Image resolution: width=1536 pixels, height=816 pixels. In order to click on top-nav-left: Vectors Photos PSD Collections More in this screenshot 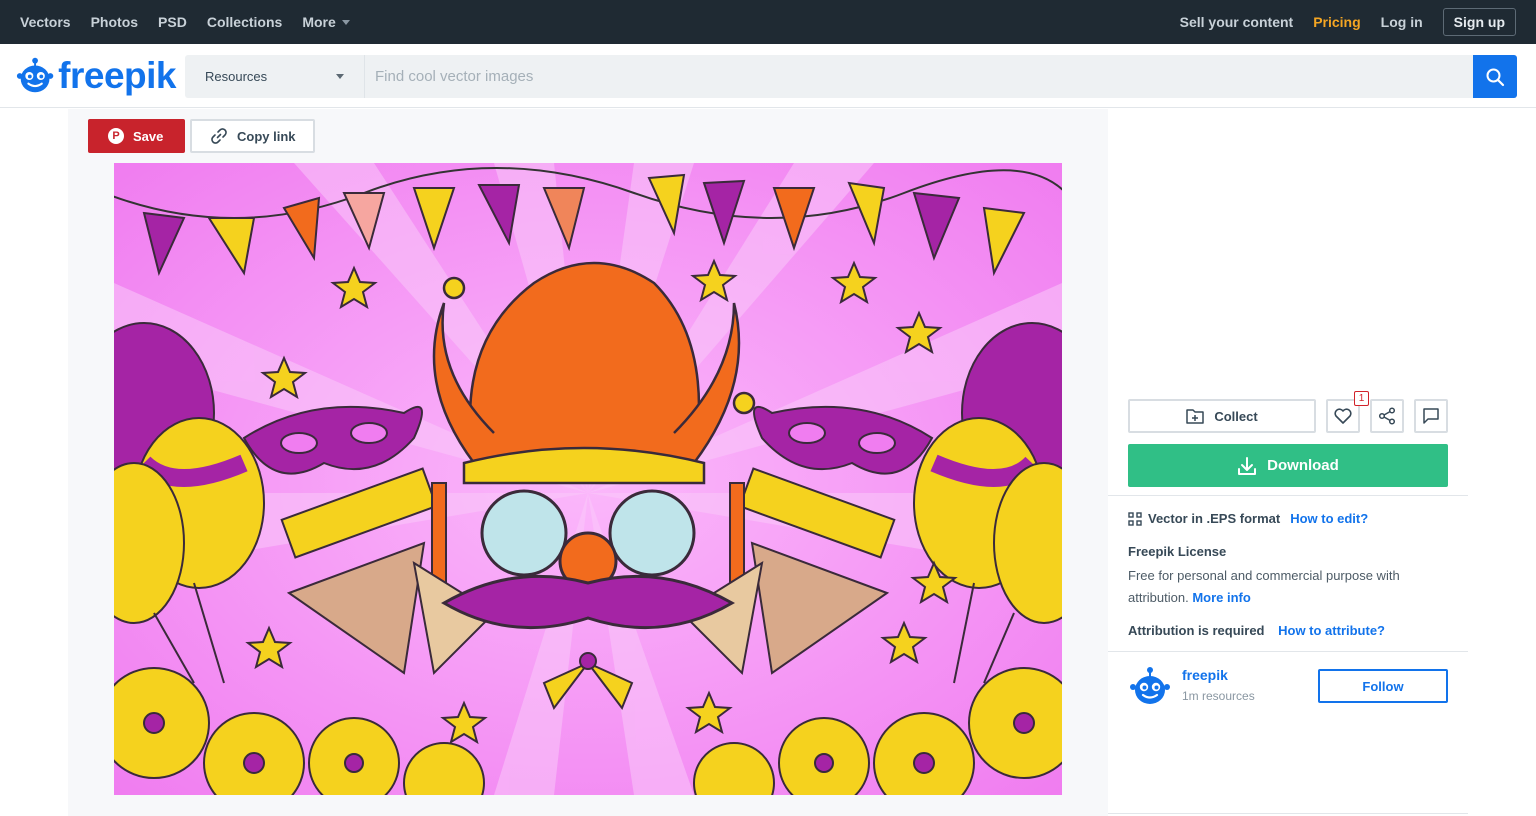, I will do `click(185, 22)`.